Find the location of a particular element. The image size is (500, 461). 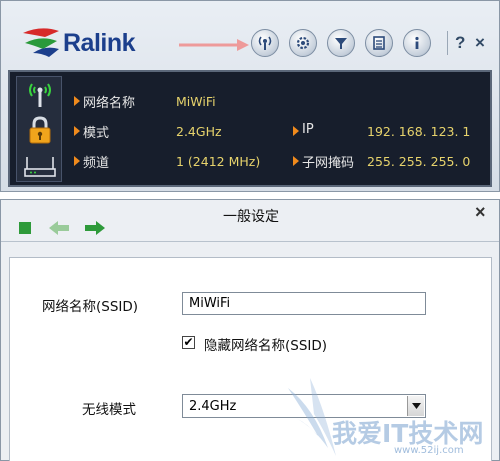

subnet-label: 子网掩码 is located at coordinates (328, 163).